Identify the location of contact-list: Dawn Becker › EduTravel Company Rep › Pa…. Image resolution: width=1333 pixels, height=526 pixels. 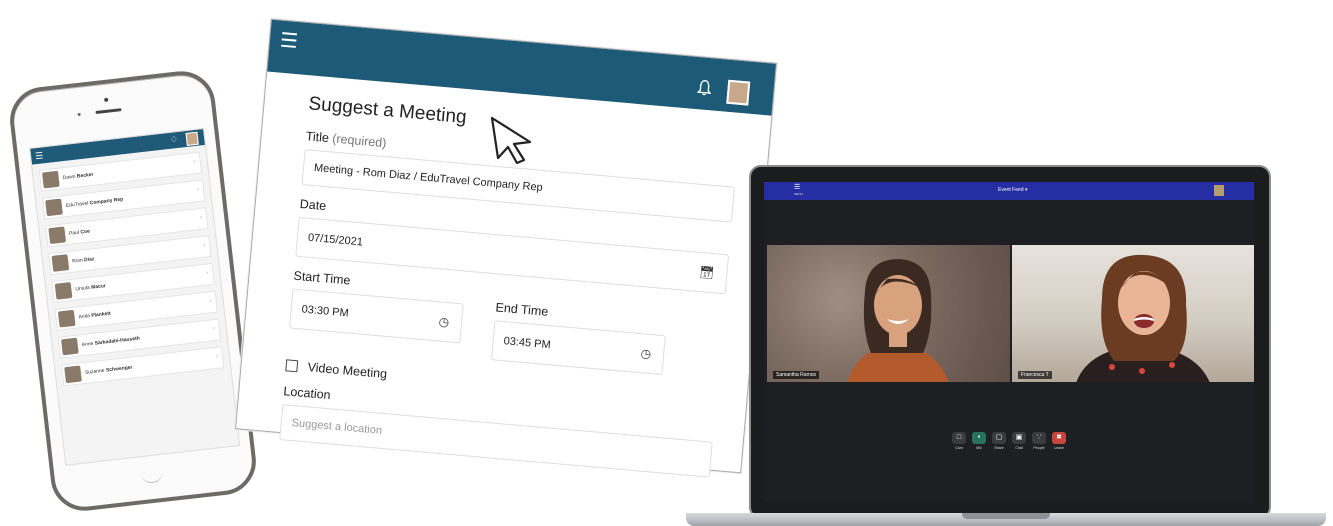
(132, 269).